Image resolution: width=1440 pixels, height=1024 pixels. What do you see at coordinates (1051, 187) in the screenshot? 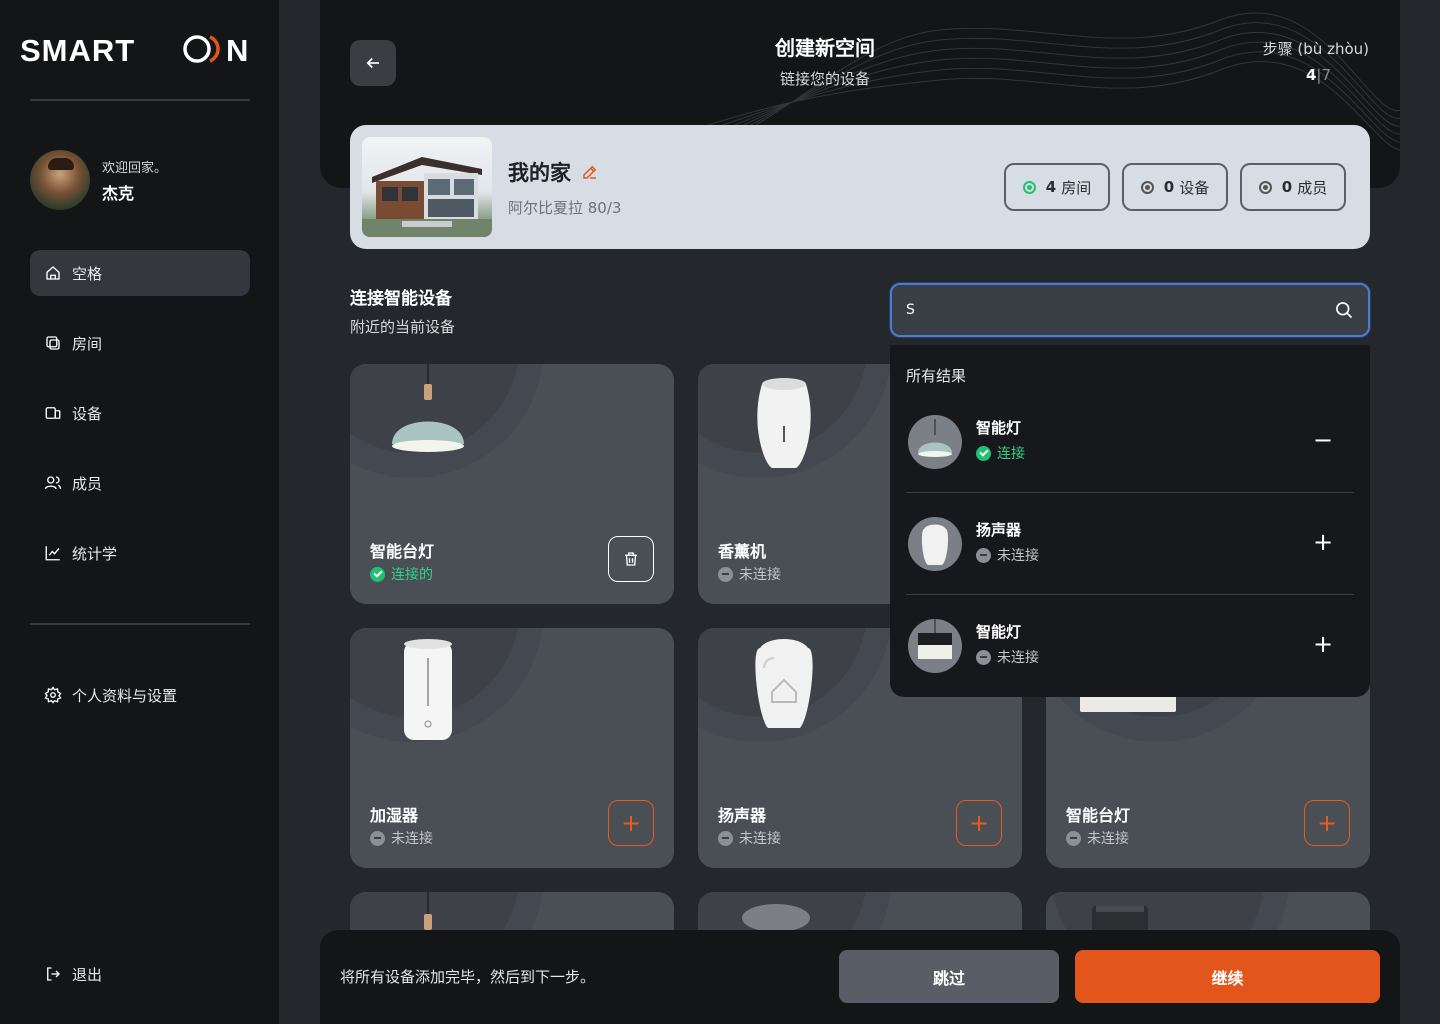
I see `rooms-count: 4` at bounding box center [1051, 187].